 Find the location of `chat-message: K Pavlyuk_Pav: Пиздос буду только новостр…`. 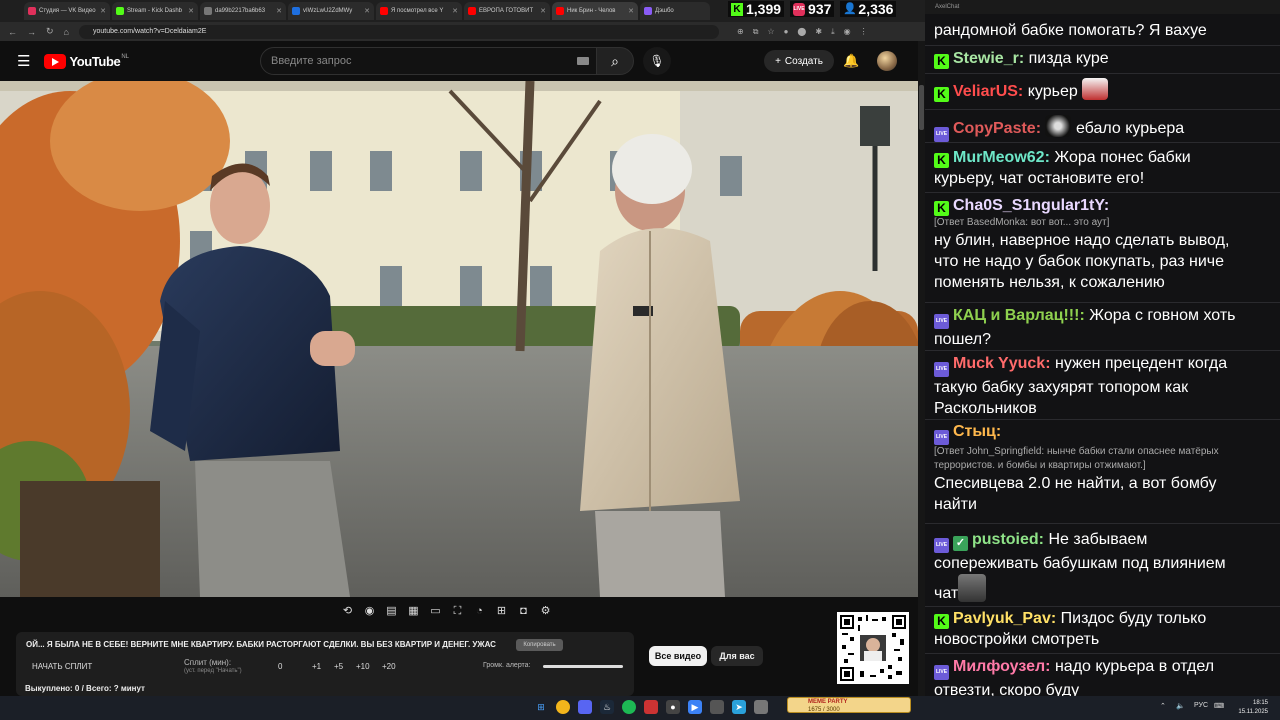

chat-message: K Pavlyuk_Pav: Пиздос буду только новостр… is located at coordinates (1070, 629).